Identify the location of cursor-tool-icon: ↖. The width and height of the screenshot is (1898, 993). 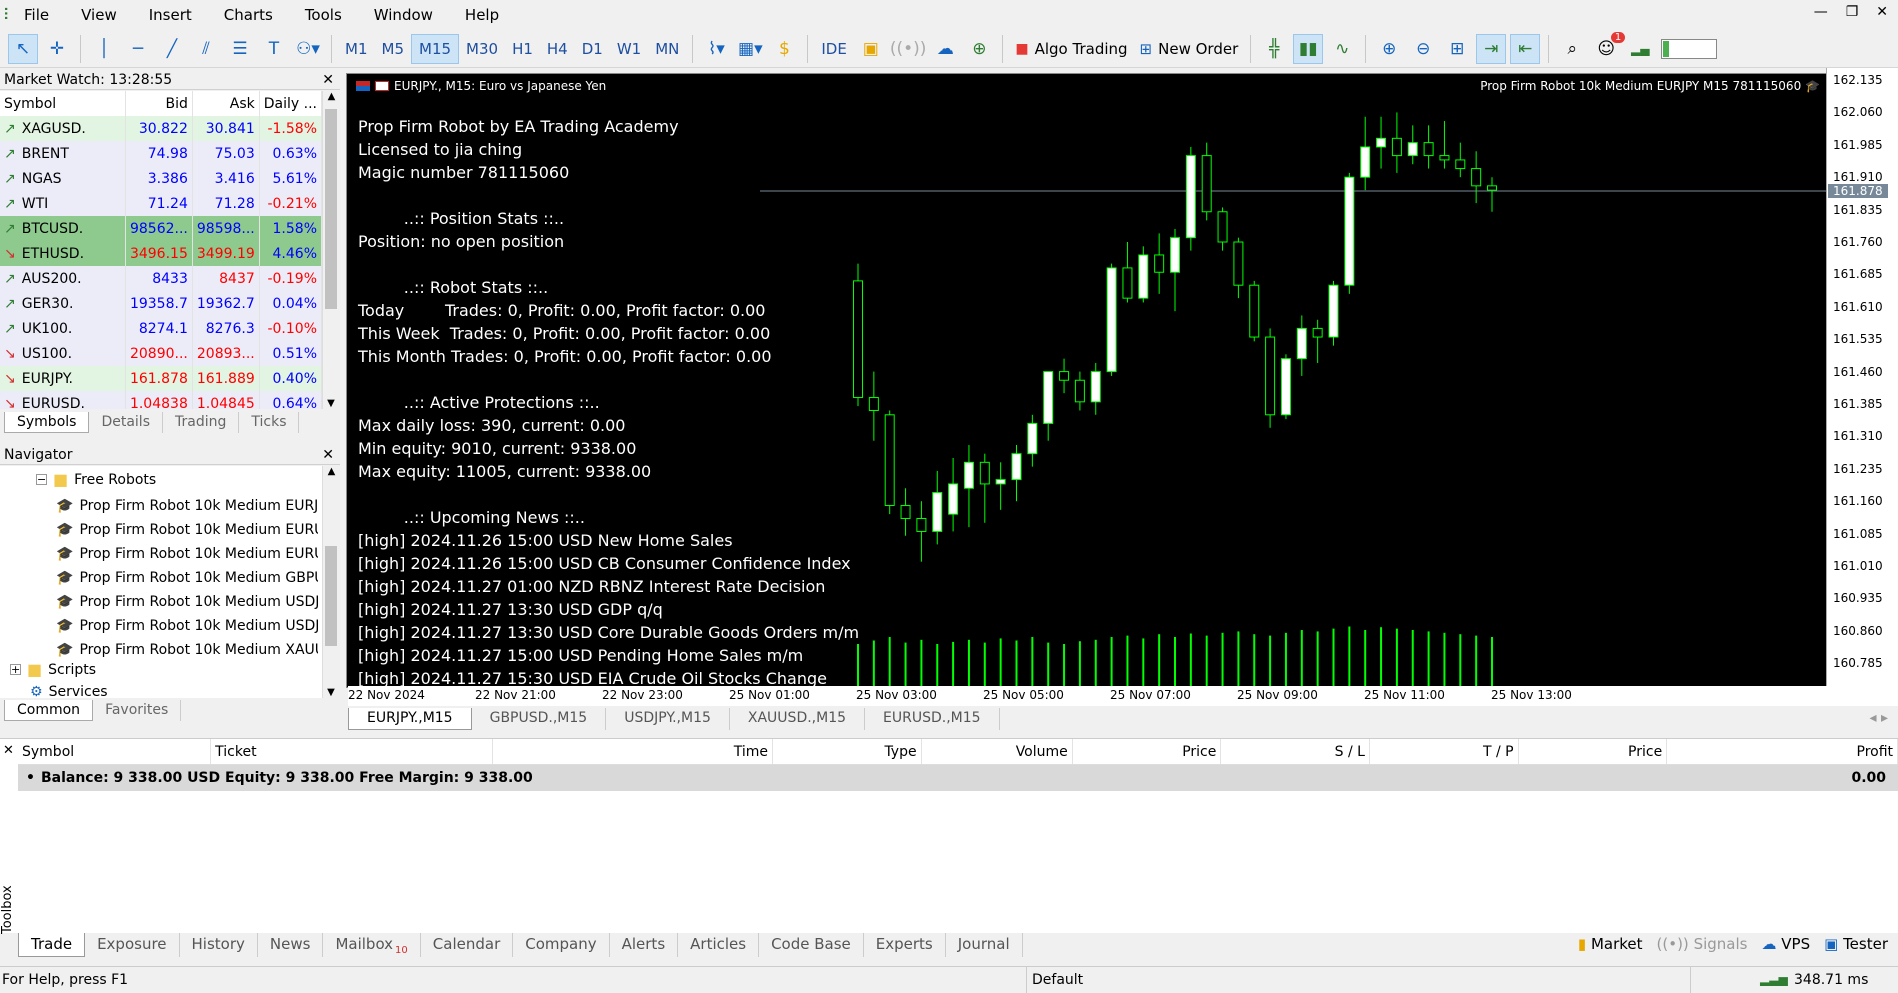
(23, 48).